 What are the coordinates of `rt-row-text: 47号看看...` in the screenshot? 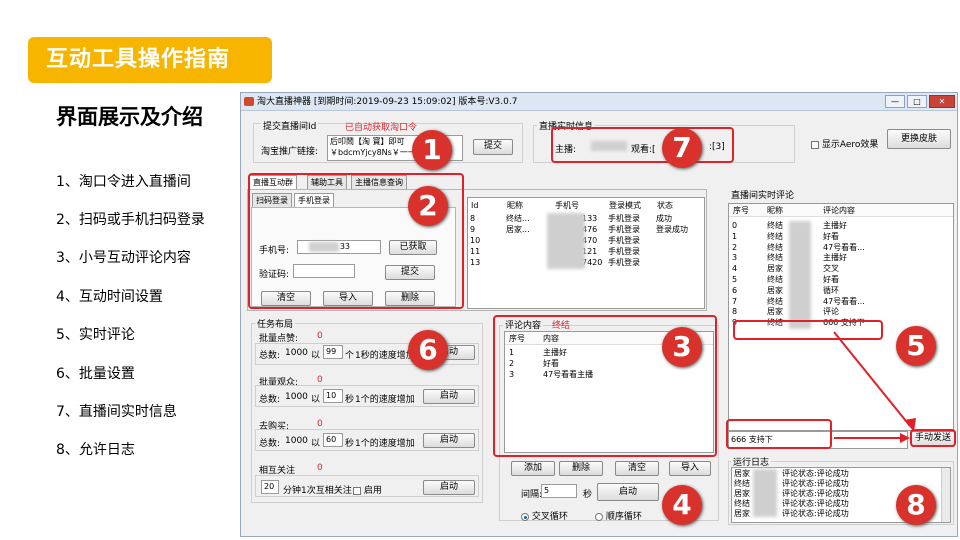 It's located at (844, 301).